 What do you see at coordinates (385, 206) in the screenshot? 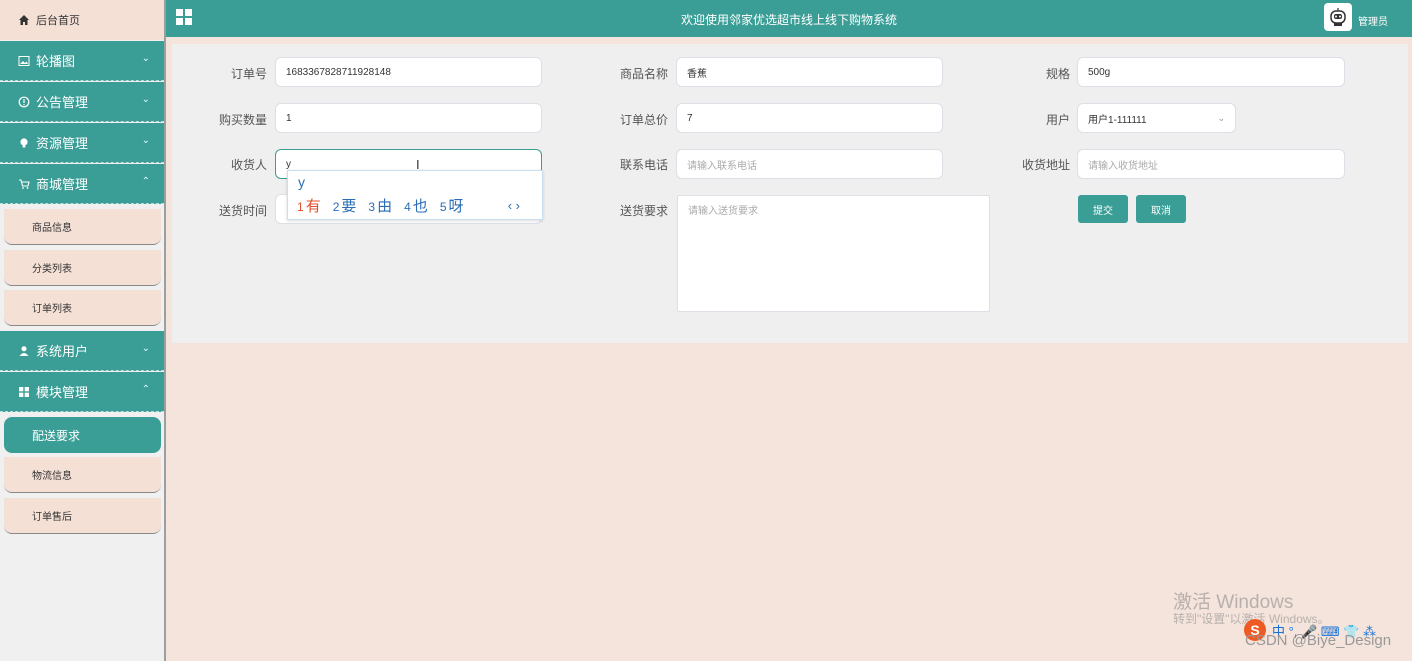
I see `ime-candidate-text: 由` at bounding box center [385, 206].